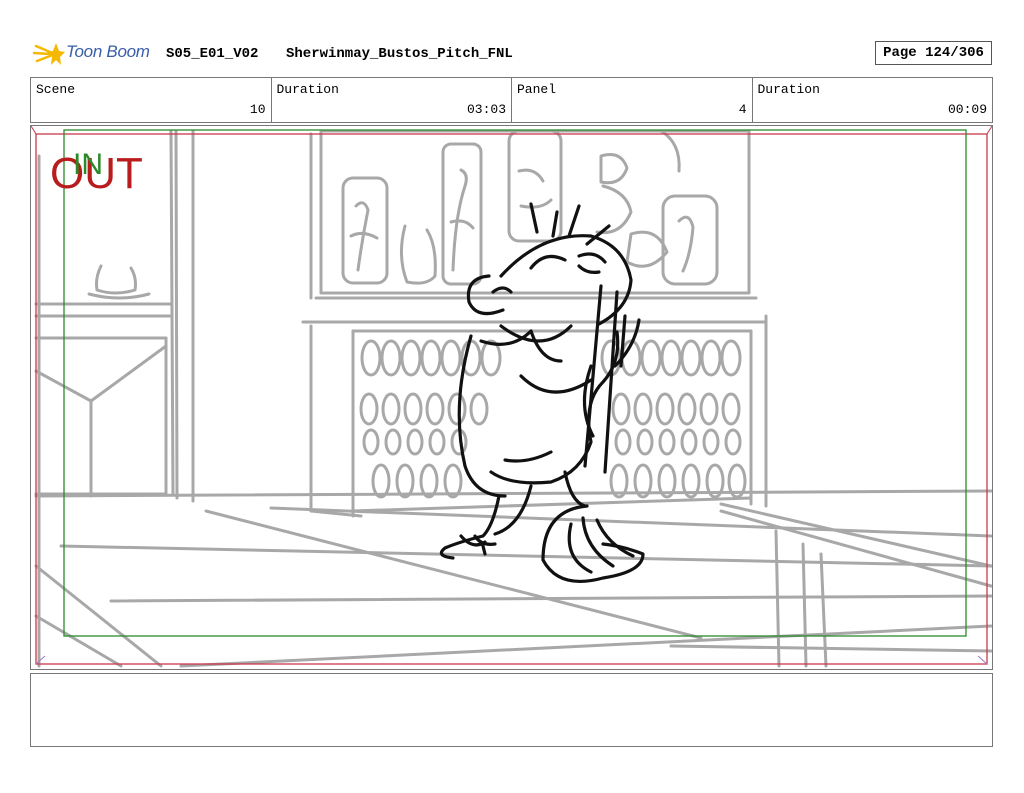  I want to click on toon-boom-logo: Toon Boom, so click(97, 54).